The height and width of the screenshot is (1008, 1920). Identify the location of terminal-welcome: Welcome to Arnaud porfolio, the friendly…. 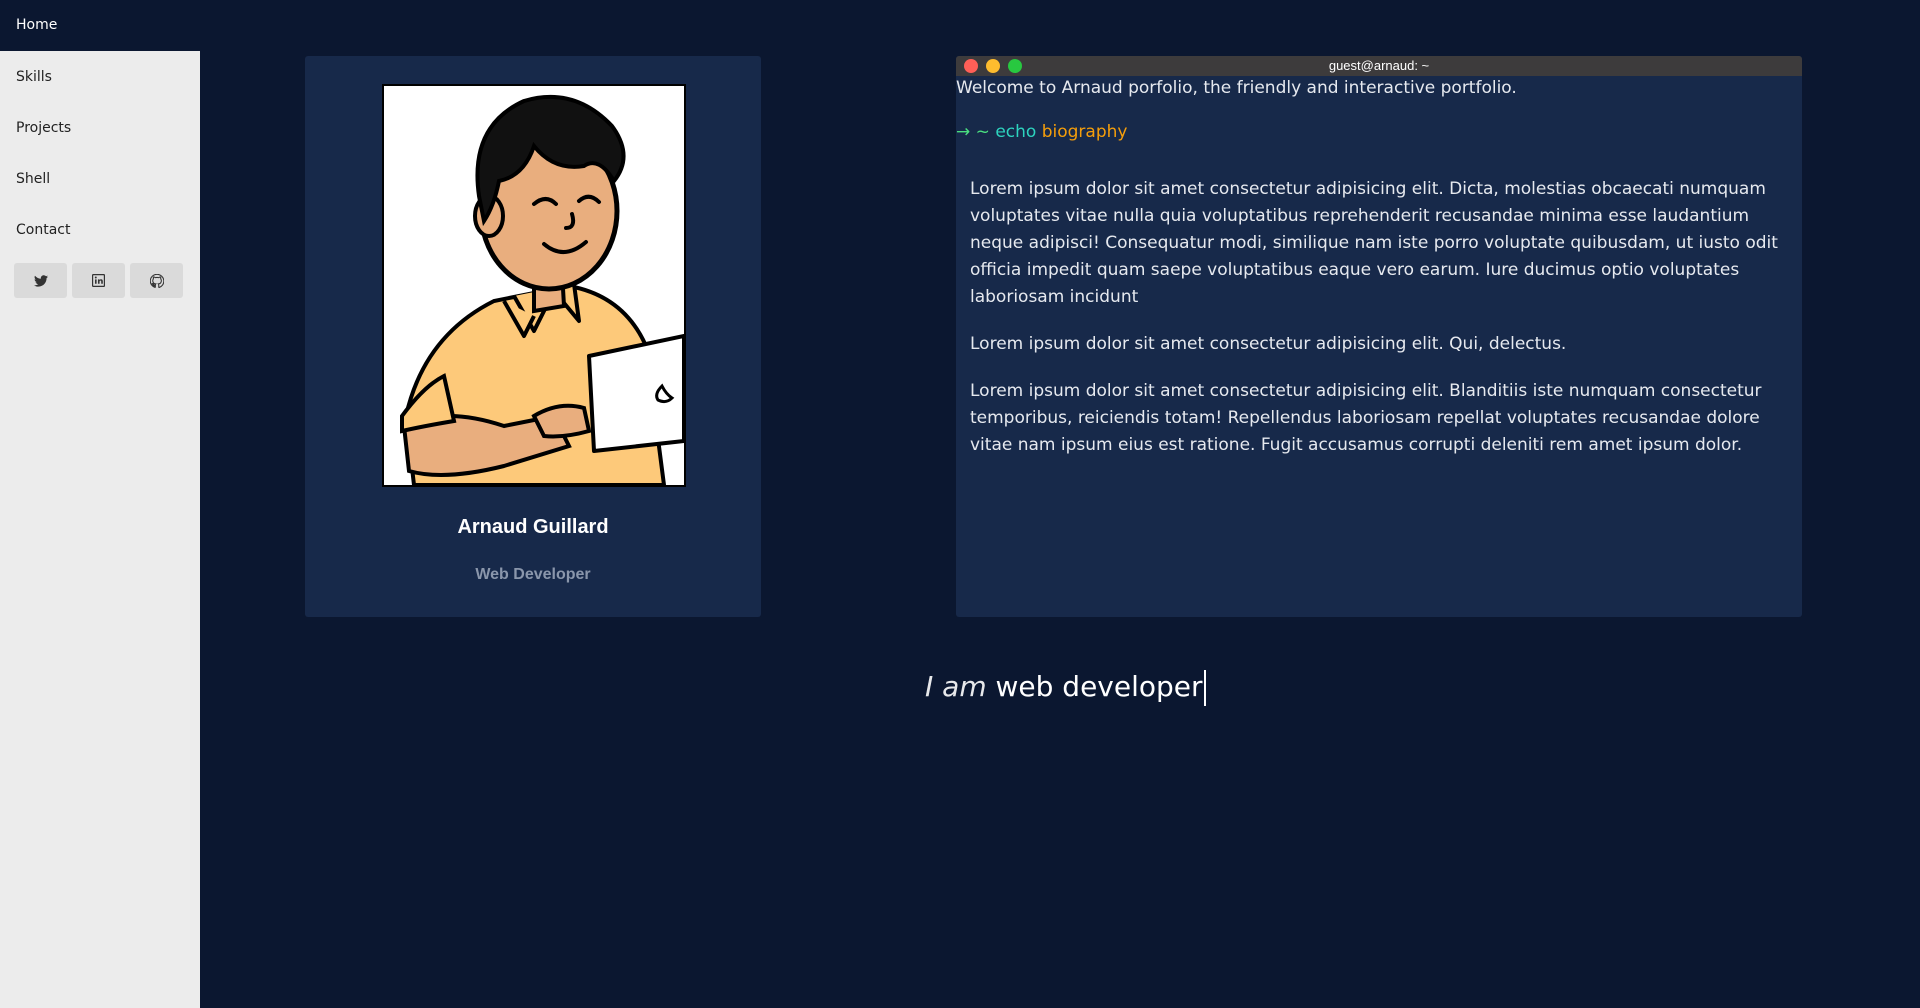
(1236, 88).